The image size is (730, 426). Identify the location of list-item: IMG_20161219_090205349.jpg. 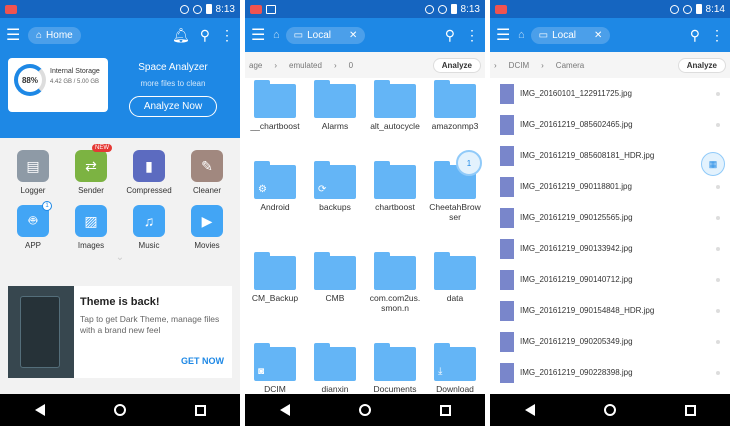
(610, 341).